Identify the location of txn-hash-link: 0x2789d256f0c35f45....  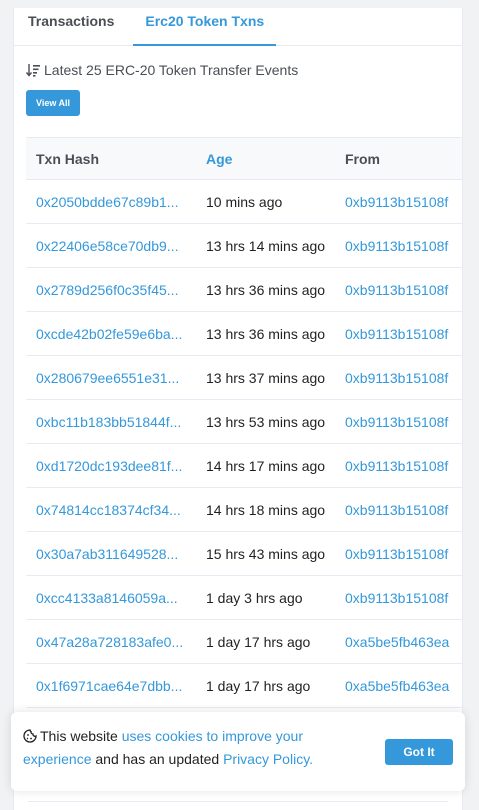
(107, 290).